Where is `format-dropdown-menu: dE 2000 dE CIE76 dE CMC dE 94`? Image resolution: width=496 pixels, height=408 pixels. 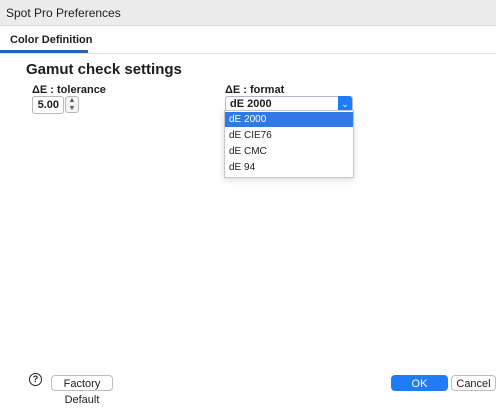 format-dropdown-menu: dE 2000 dE CIE76 dE CMC dE 94 is located at coordinates (289, 144).